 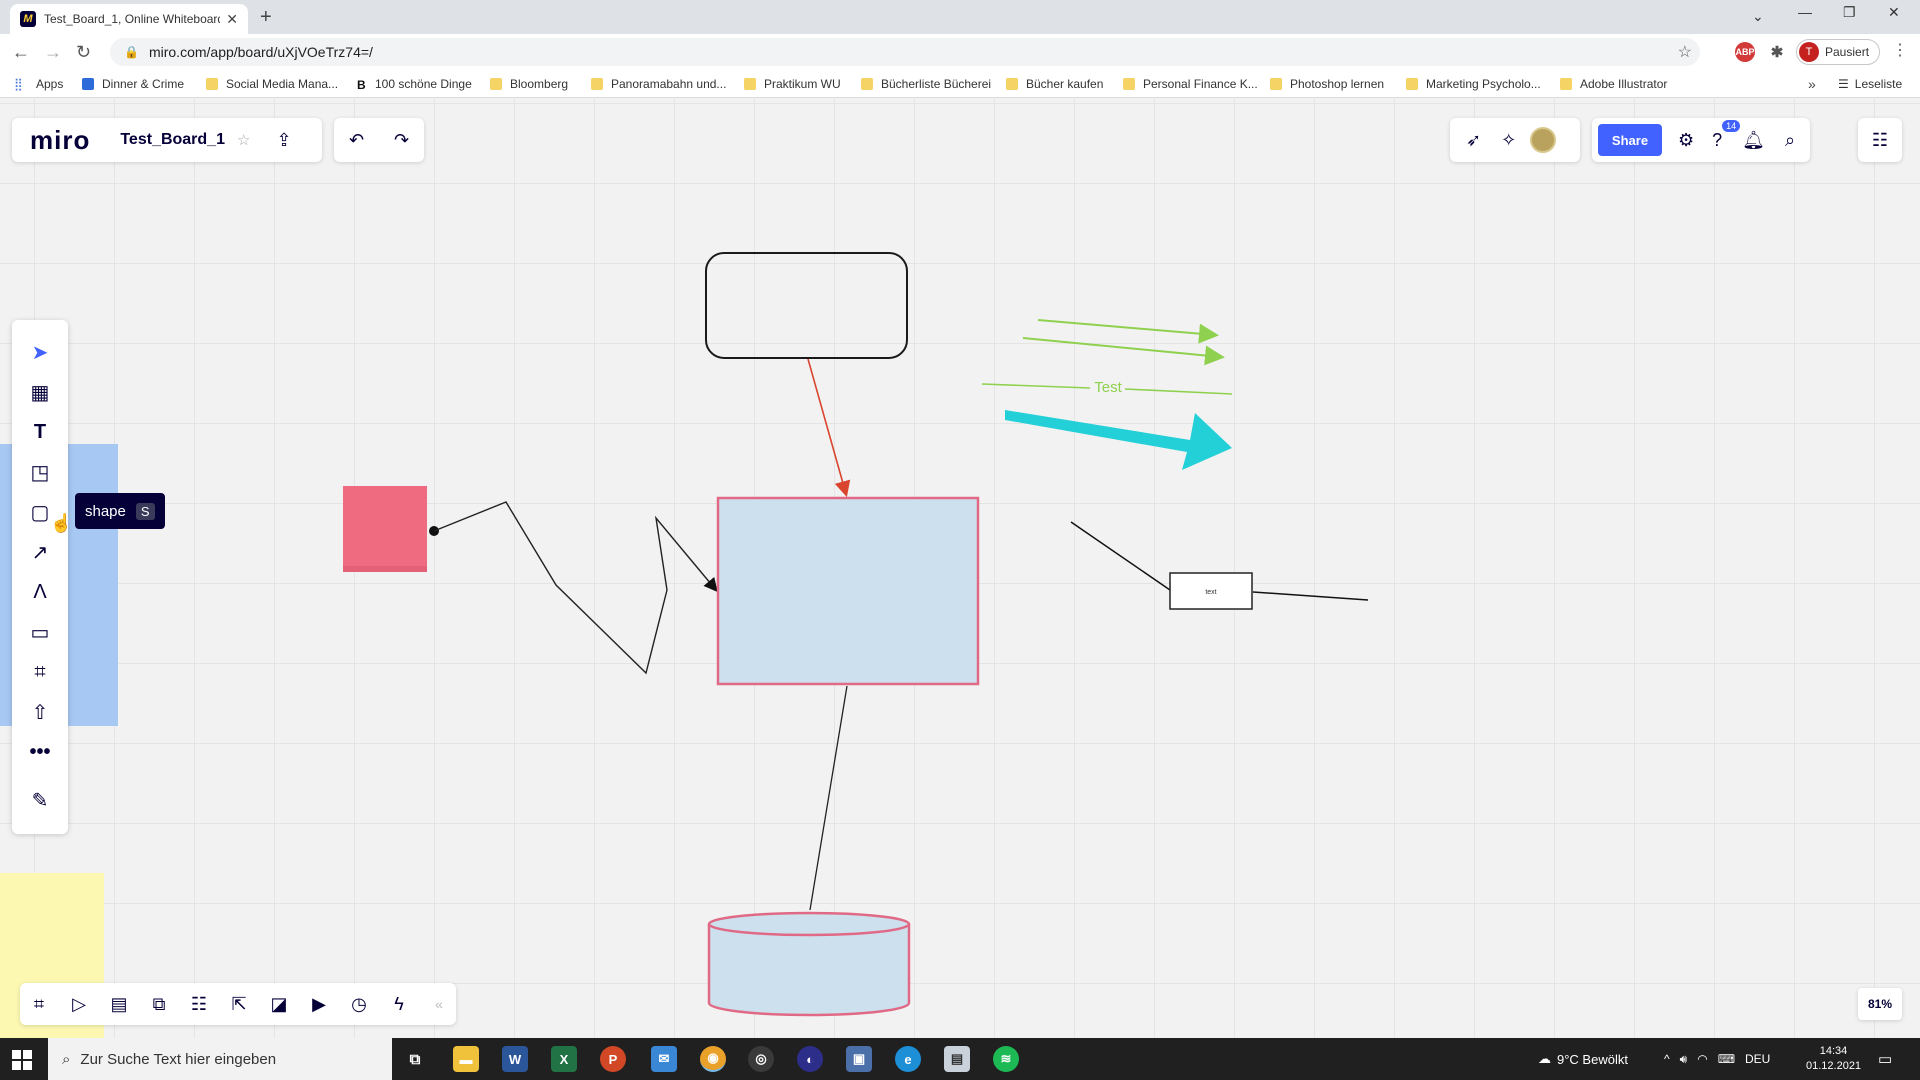 What do you see at coordinates (1118, 440) in the screenshot?
I see `cyan-block-arrow` at bounding box center [1118, 440].